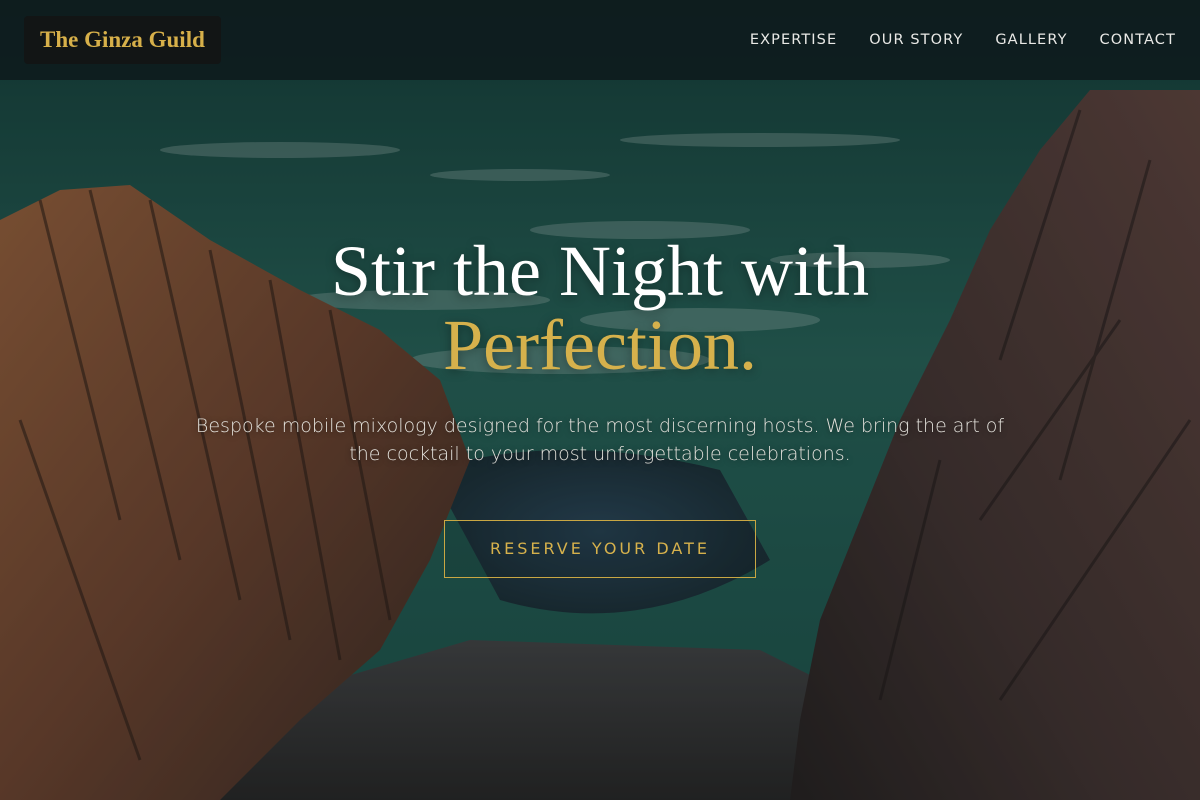 Image resolution: width=1200 pixels, height=800 pixels. What do you see at coordinates (600, 345) in the screenshot?
I see `hero-headline-accent: Perfection.` at bounding box center [600, 345].